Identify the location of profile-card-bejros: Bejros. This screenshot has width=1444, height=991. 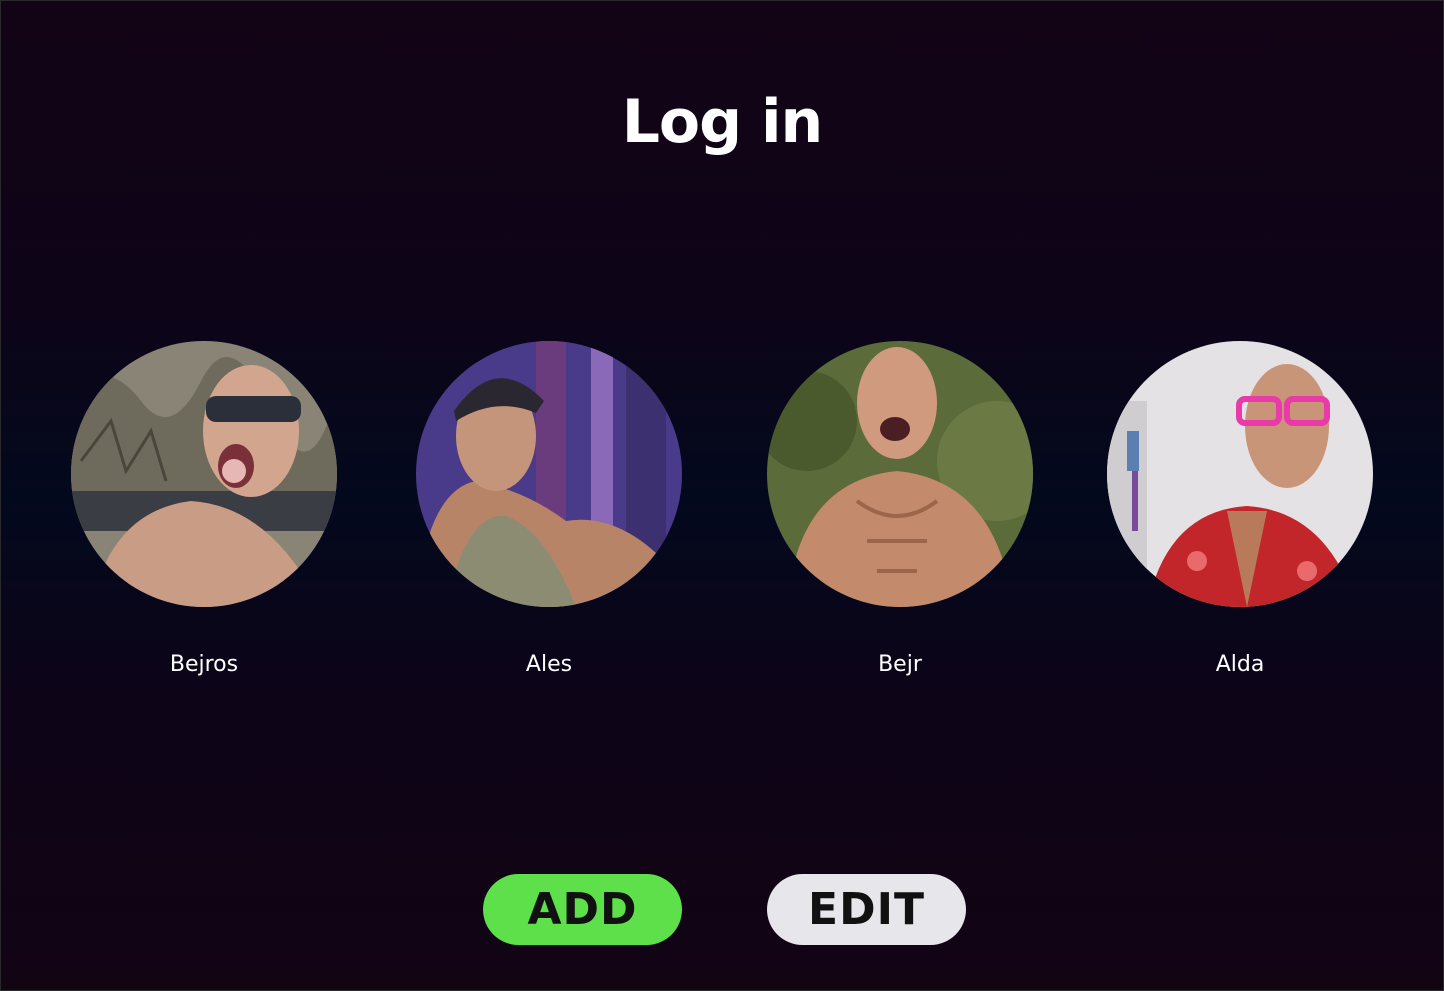
(204, 509).